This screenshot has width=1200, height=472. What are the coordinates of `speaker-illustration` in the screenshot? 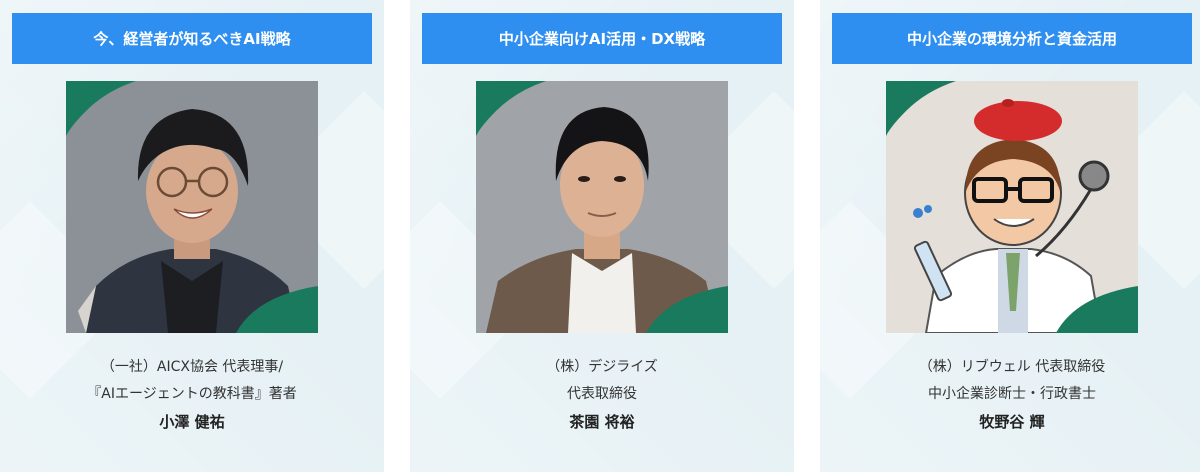 It's located at (1012, 207).